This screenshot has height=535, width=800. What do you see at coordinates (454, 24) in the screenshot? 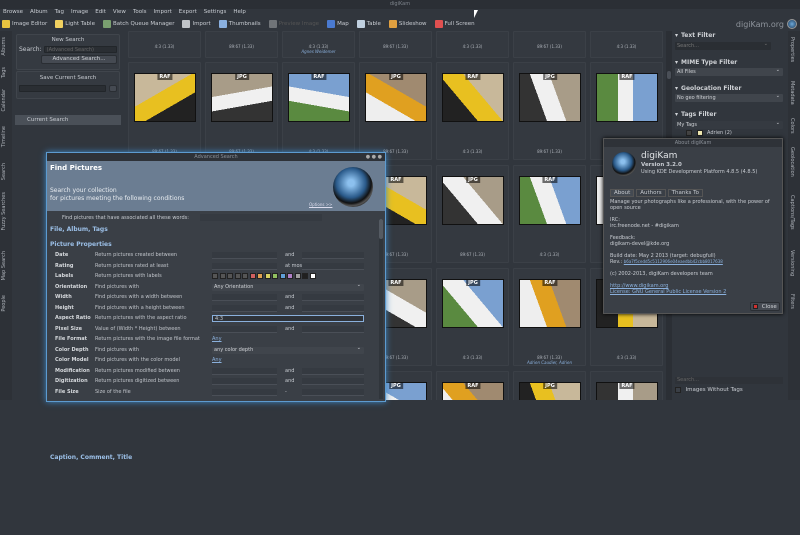
I see `toolbar-full-screen-button: Full Screen` at bounding box center [454, 24].